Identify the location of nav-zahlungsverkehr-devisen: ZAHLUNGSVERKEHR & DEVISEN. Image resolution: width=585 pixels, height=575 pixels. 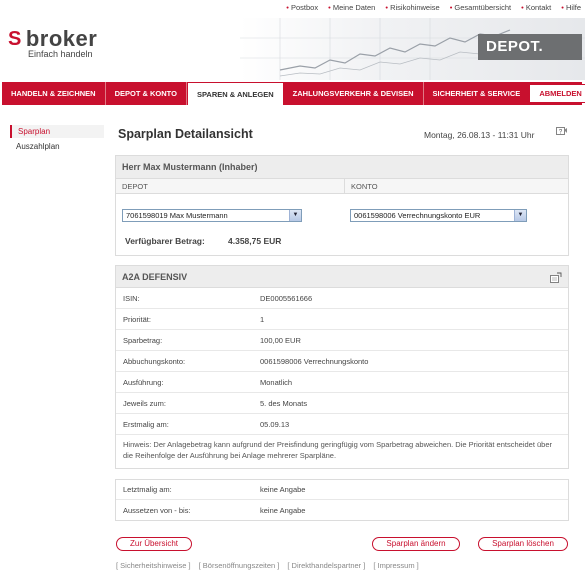
(354, 93).